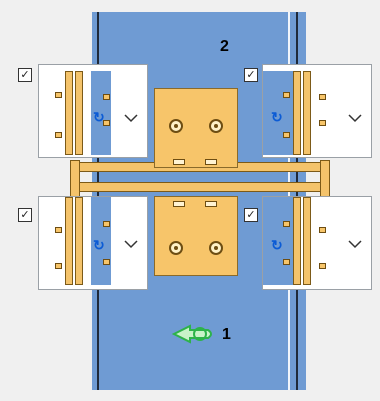  I want to click on card-bottom-right: ↻, so click(317, 243).